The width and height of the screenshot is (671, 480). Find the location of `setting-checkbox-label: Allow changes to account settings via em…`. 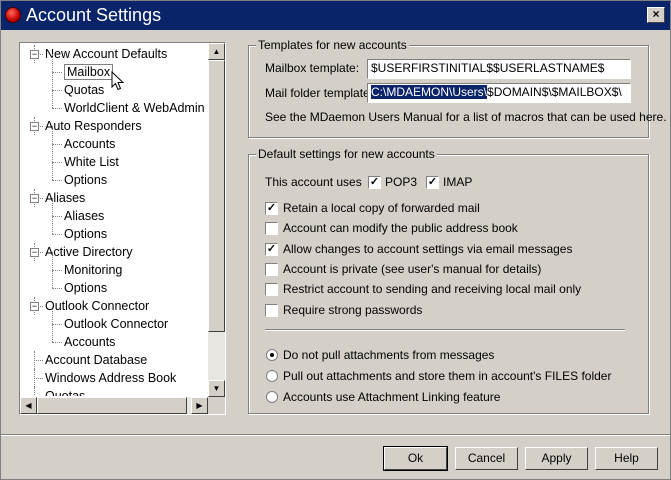

setting-checkbox-label: Allow changes to account settings via em… is located at coordinates (427, 249).